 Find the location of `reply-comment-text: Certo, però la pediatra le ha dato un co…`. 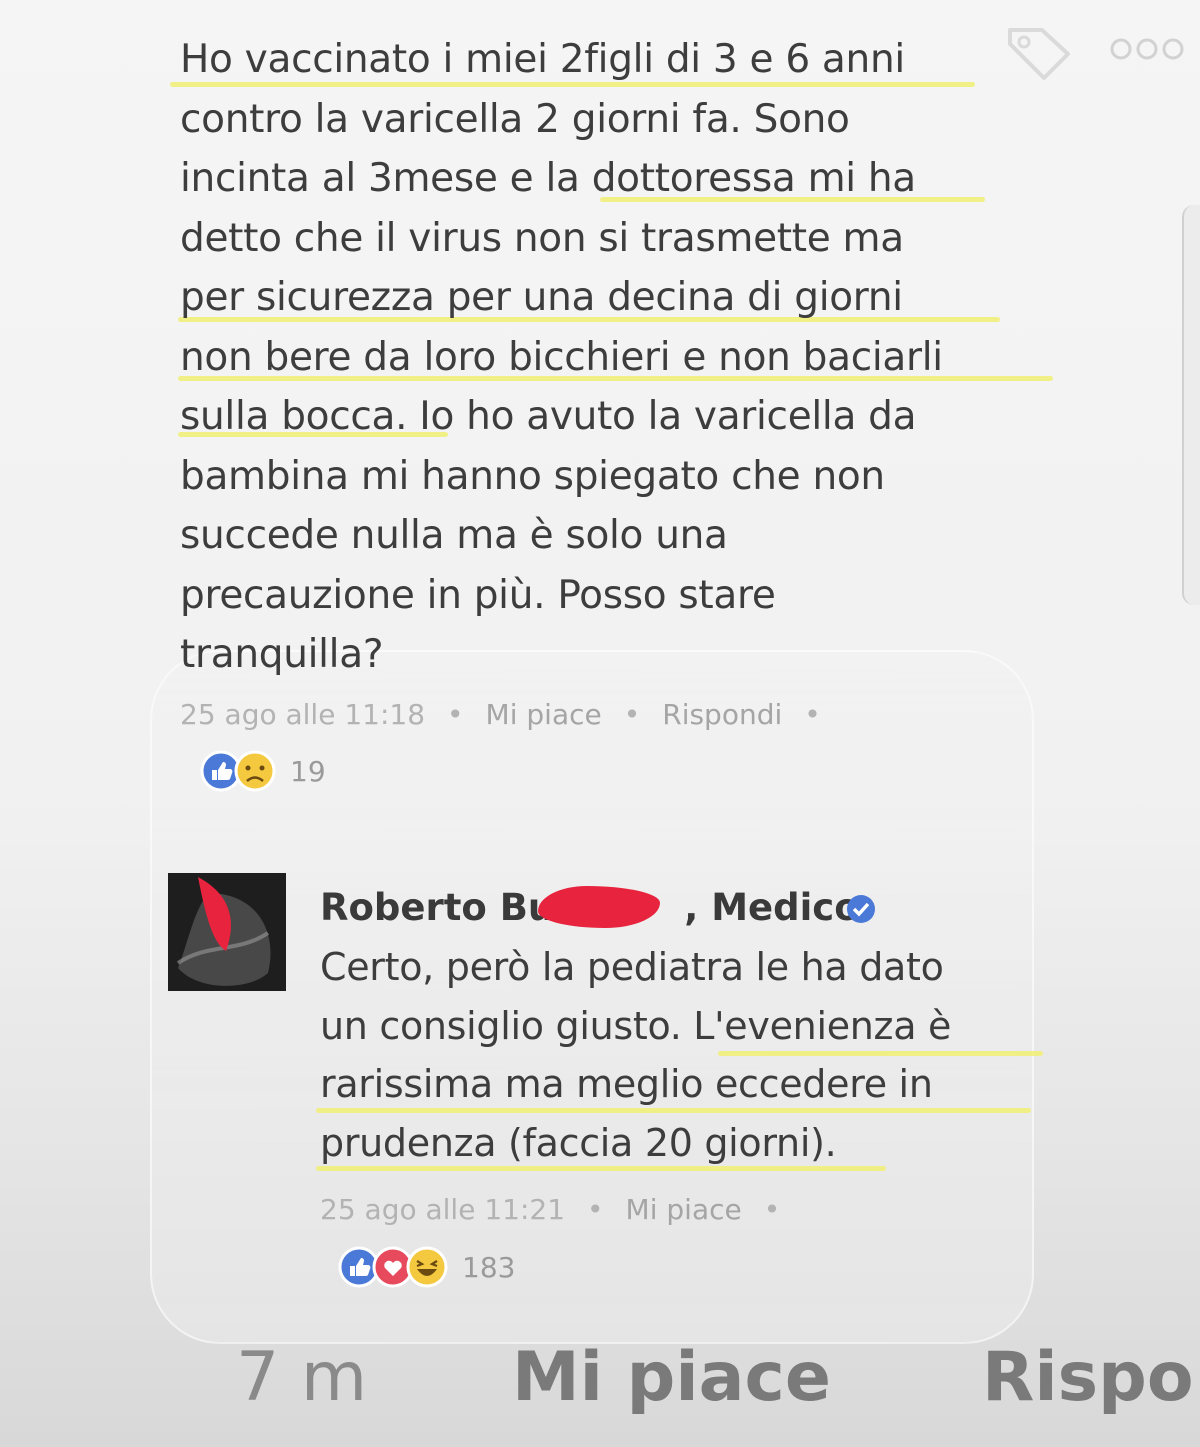

reply-comment-text: Certo, però la pediatra le ha dato un co… is located at coordinates (636, 1055).